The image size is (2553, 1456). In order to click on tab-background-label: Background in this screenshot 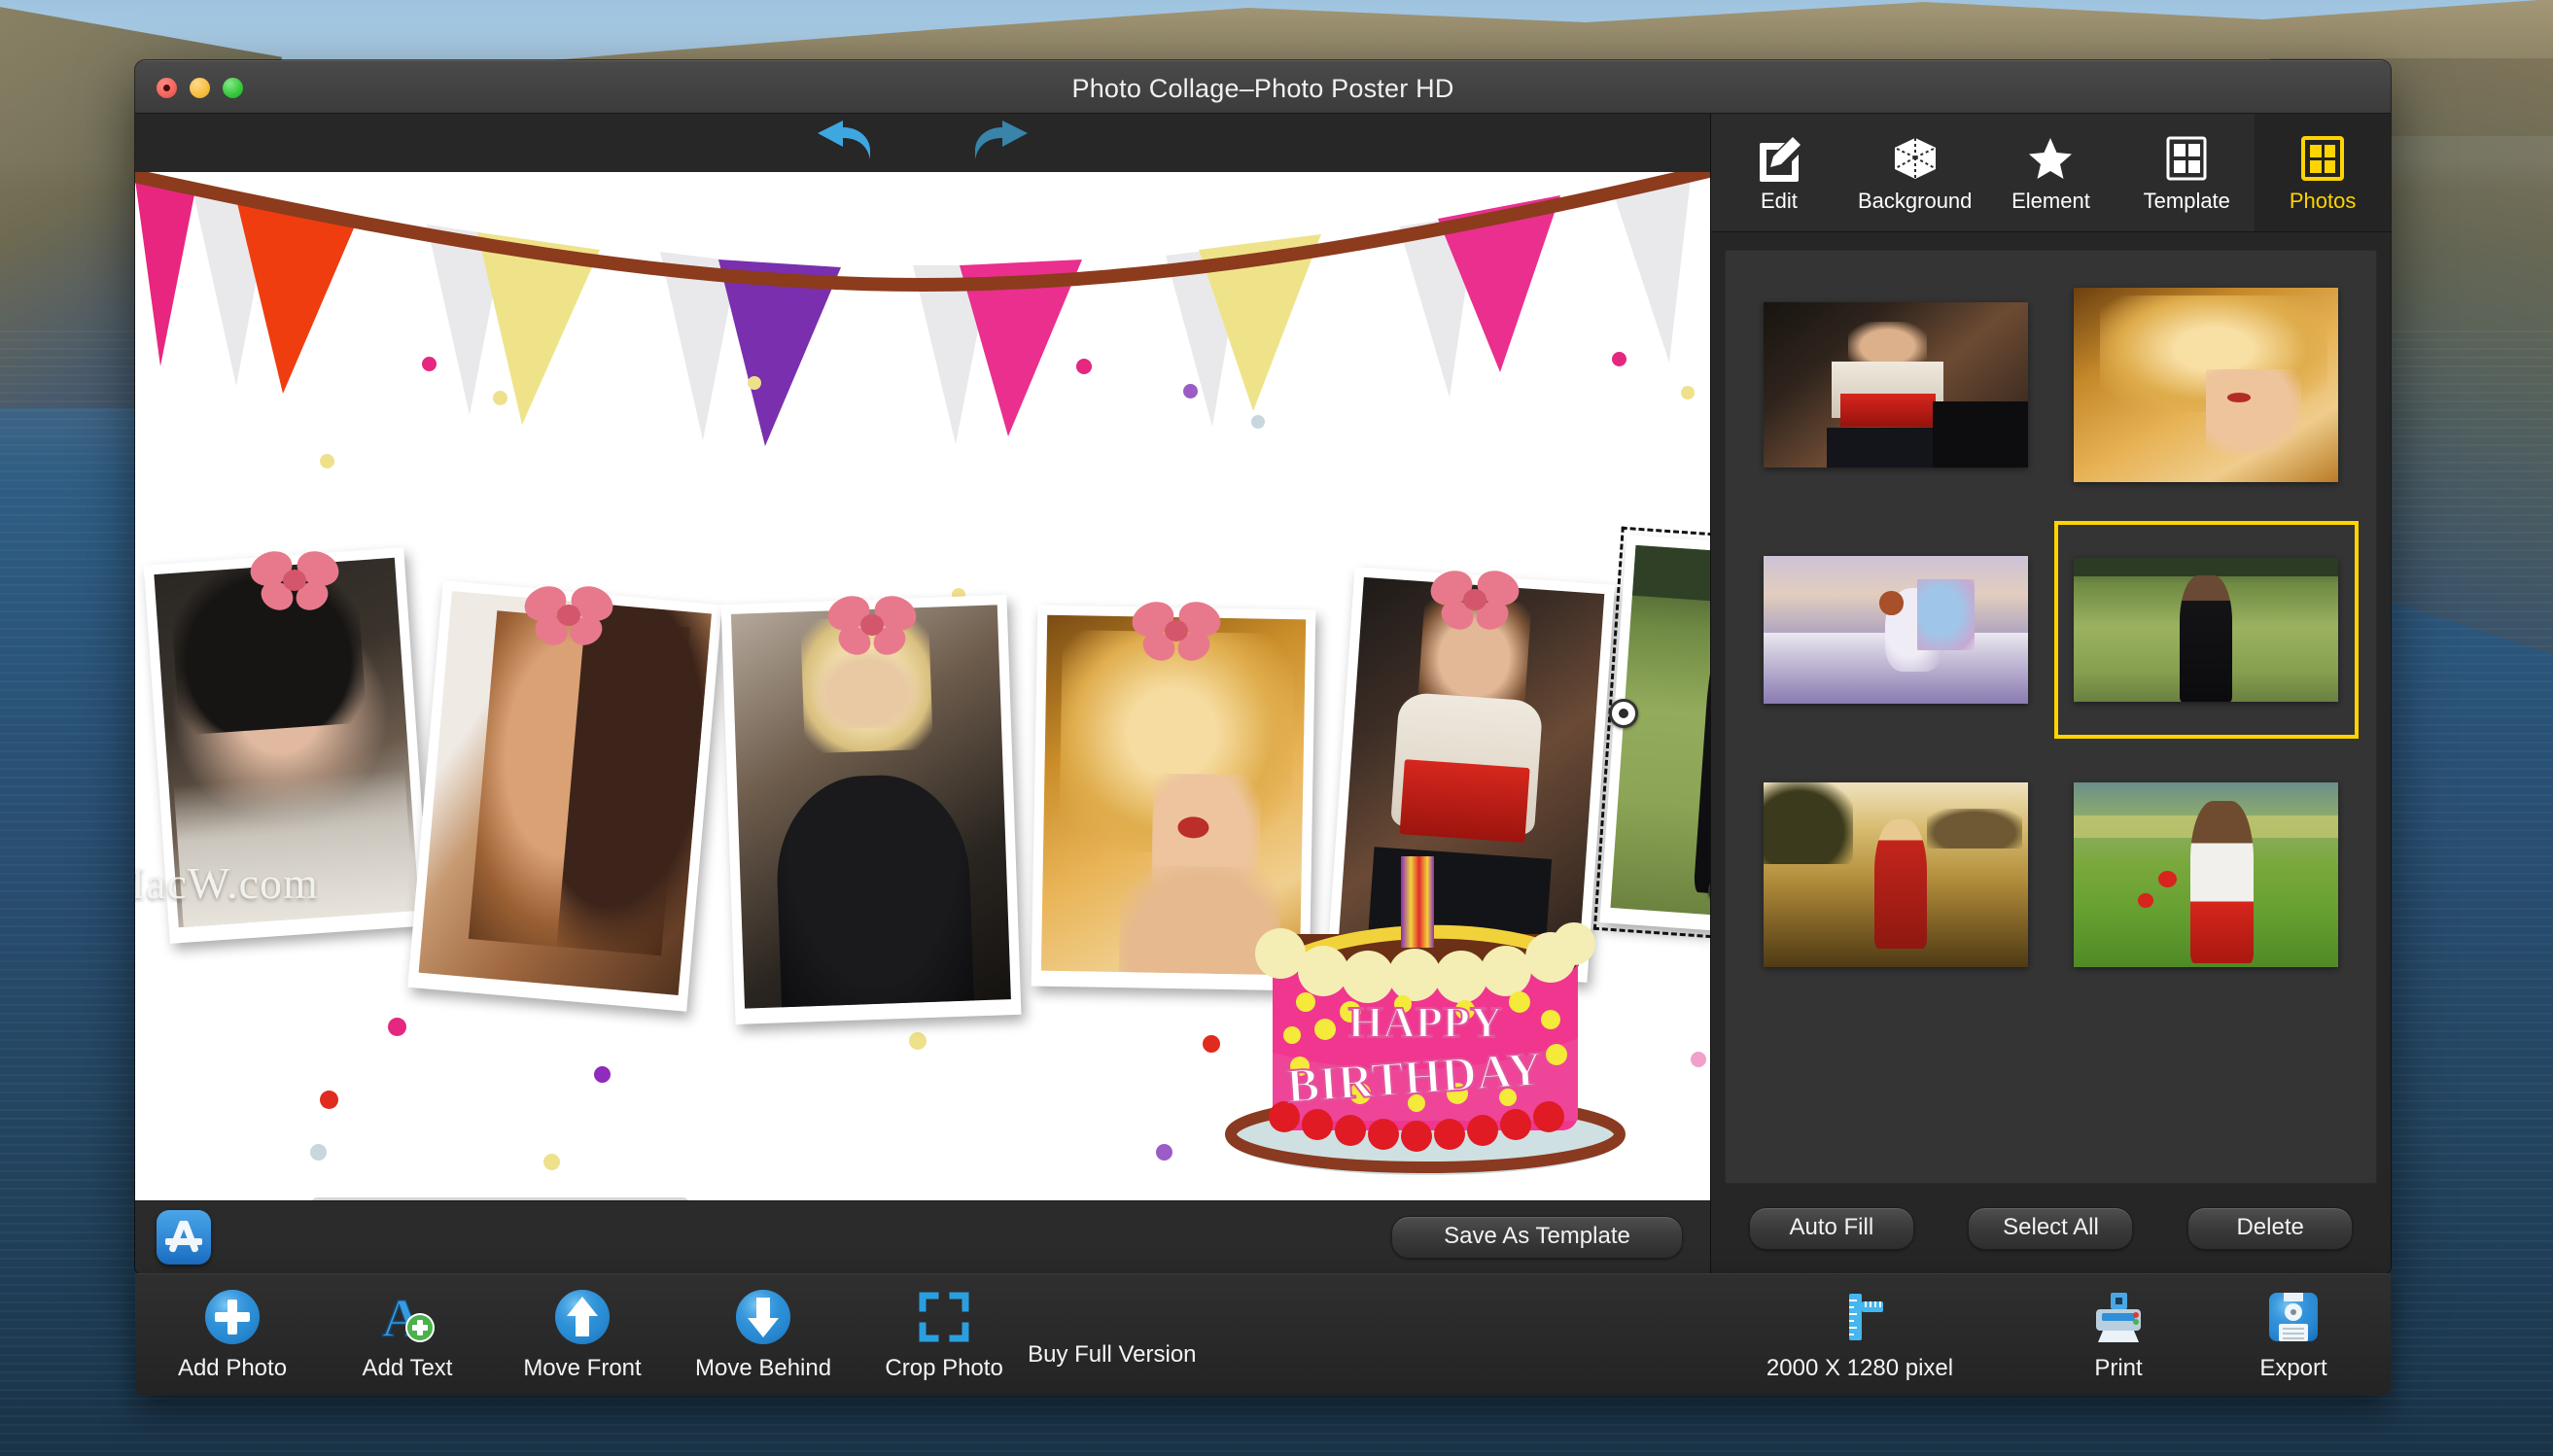, I will do `click(1915, 201)`.